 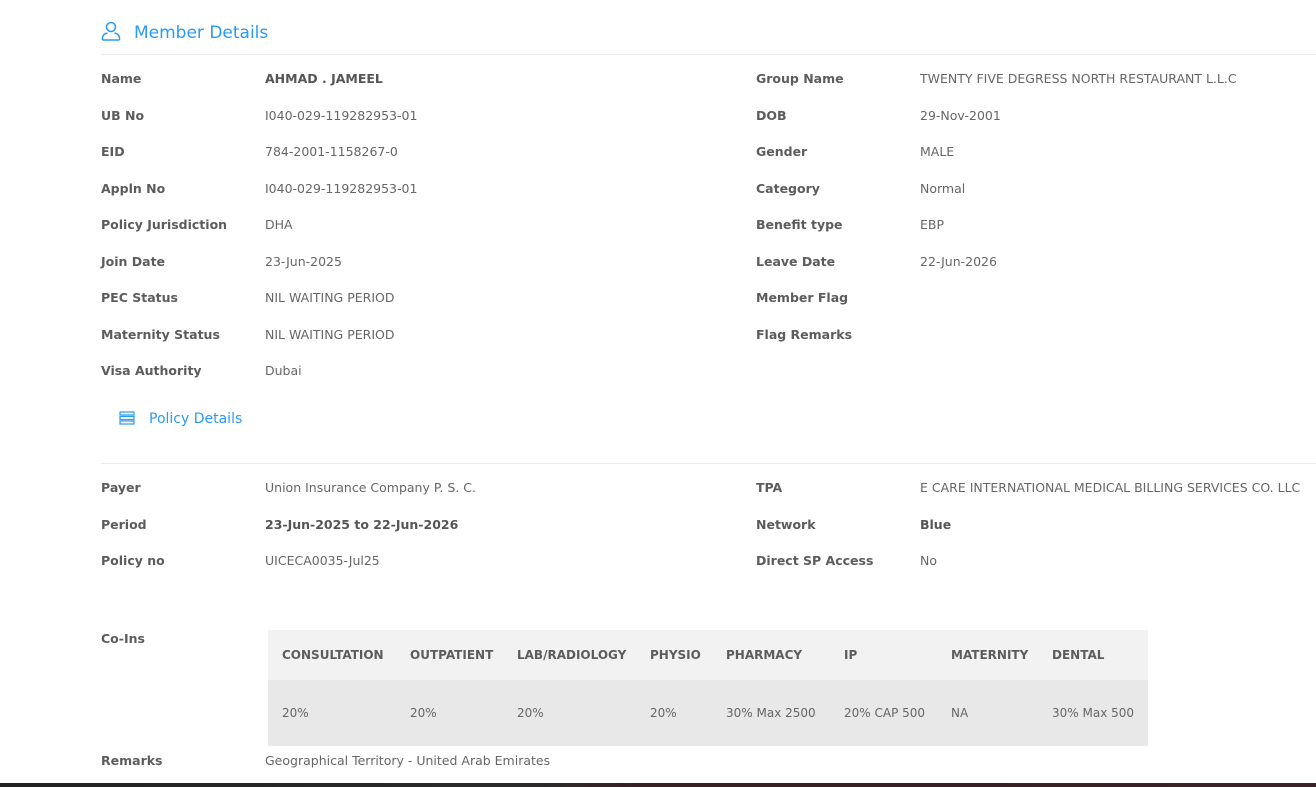 I want to click on payer-label: Payer, so click(x=121, y=487).